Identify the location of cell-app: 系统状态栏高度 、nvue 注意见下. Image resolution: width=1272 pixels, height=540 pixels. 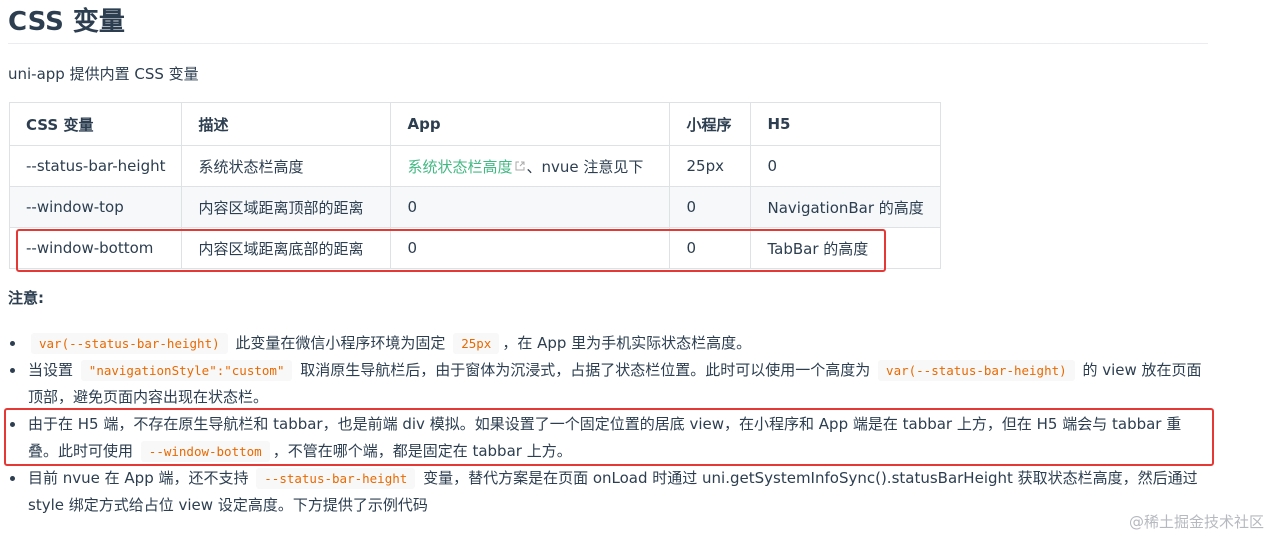
(530, 166).